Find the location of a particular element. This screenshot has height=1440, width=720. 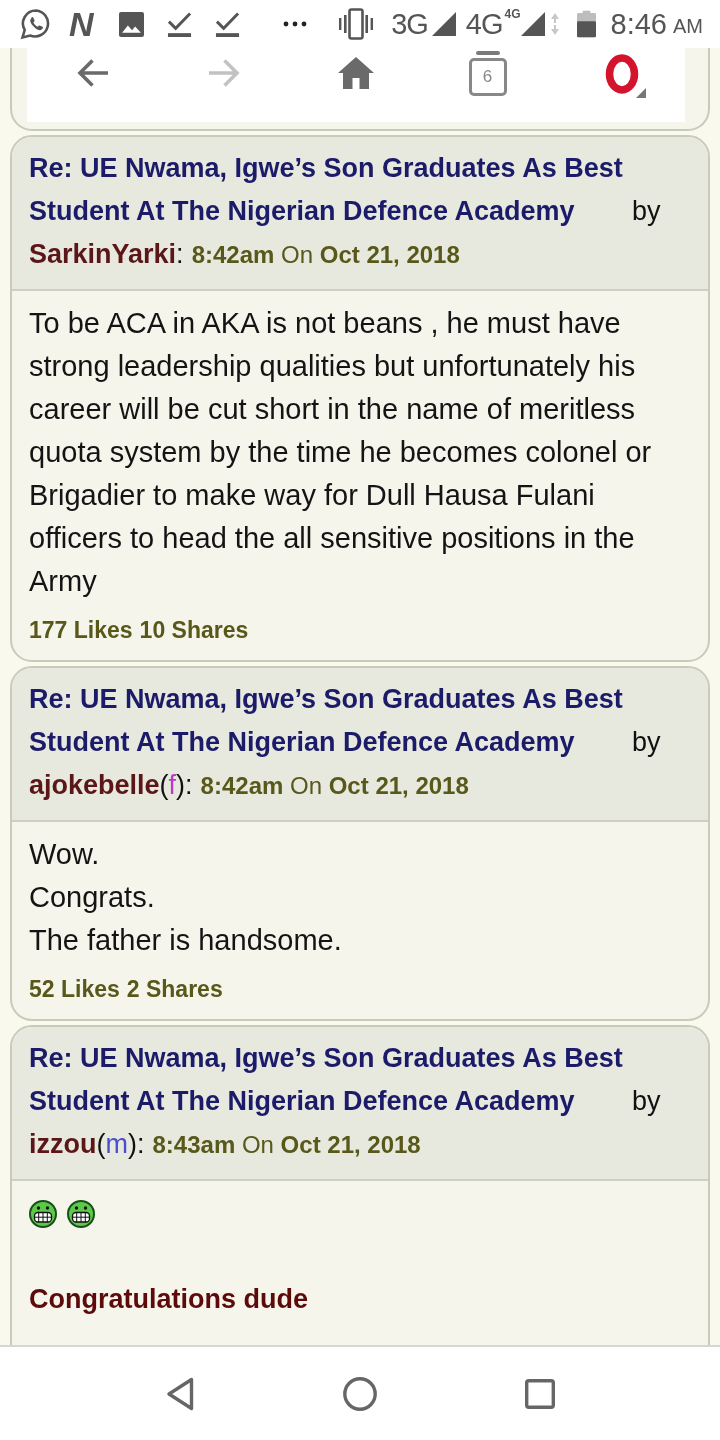

author-link: SarkinYarki is located at coordinates (103, 254).